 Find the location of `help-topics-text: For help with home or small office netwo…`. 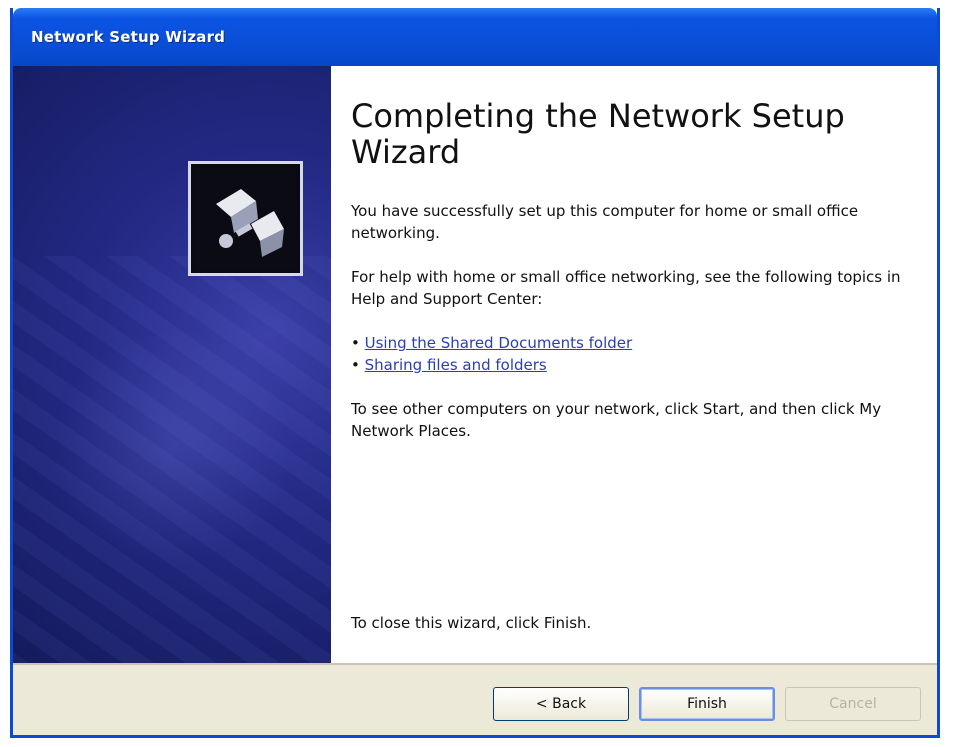

help-topics-text: For help with home or small office netwo… is located at coordinates (626, 288).